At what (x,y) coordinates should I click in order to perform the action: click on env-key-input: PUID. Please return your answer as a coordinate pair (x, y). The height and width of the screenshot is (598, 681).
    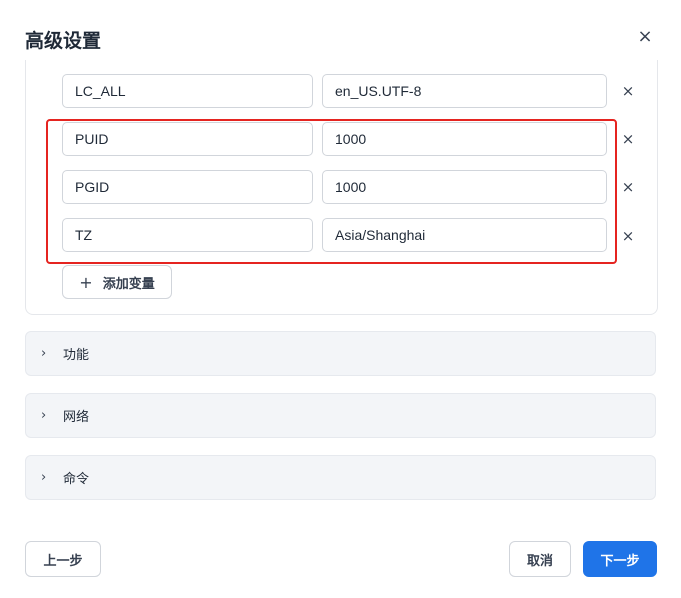
    Looking at the image, I should click on (187, 139).